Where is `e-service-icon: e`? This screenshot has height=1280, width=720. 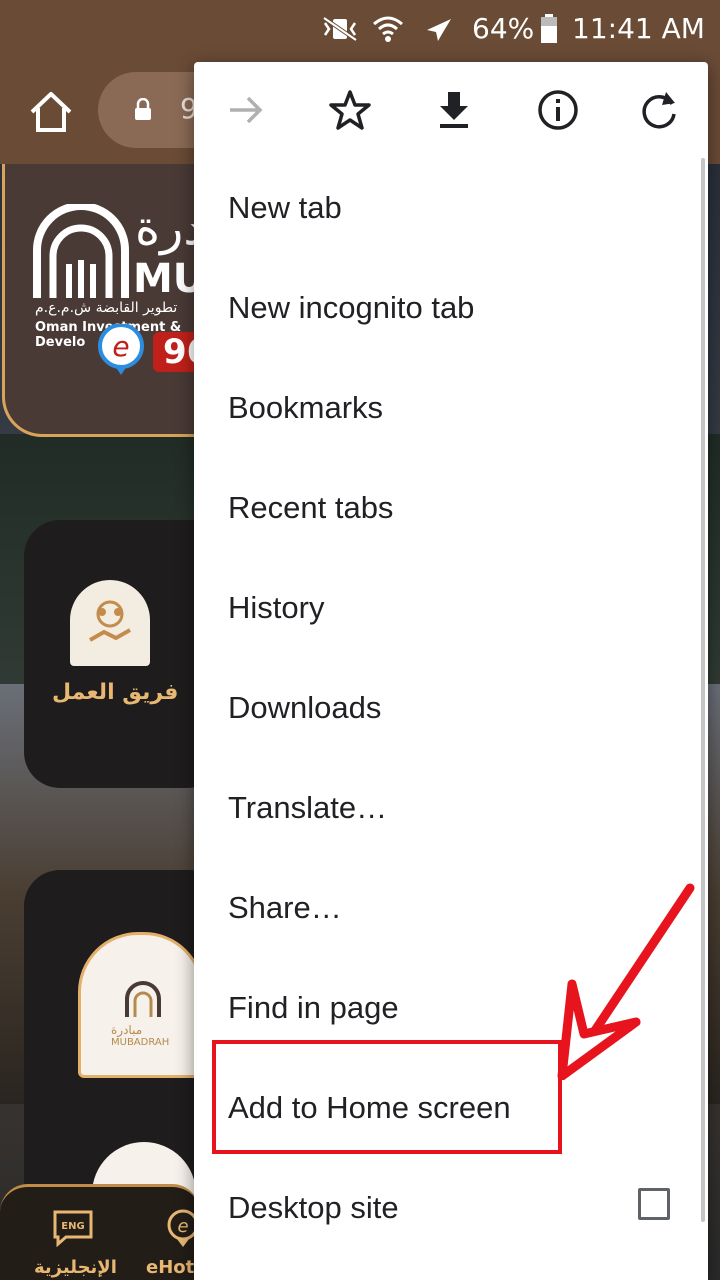 e-service-icon: e is located at coordinates (121, 349).